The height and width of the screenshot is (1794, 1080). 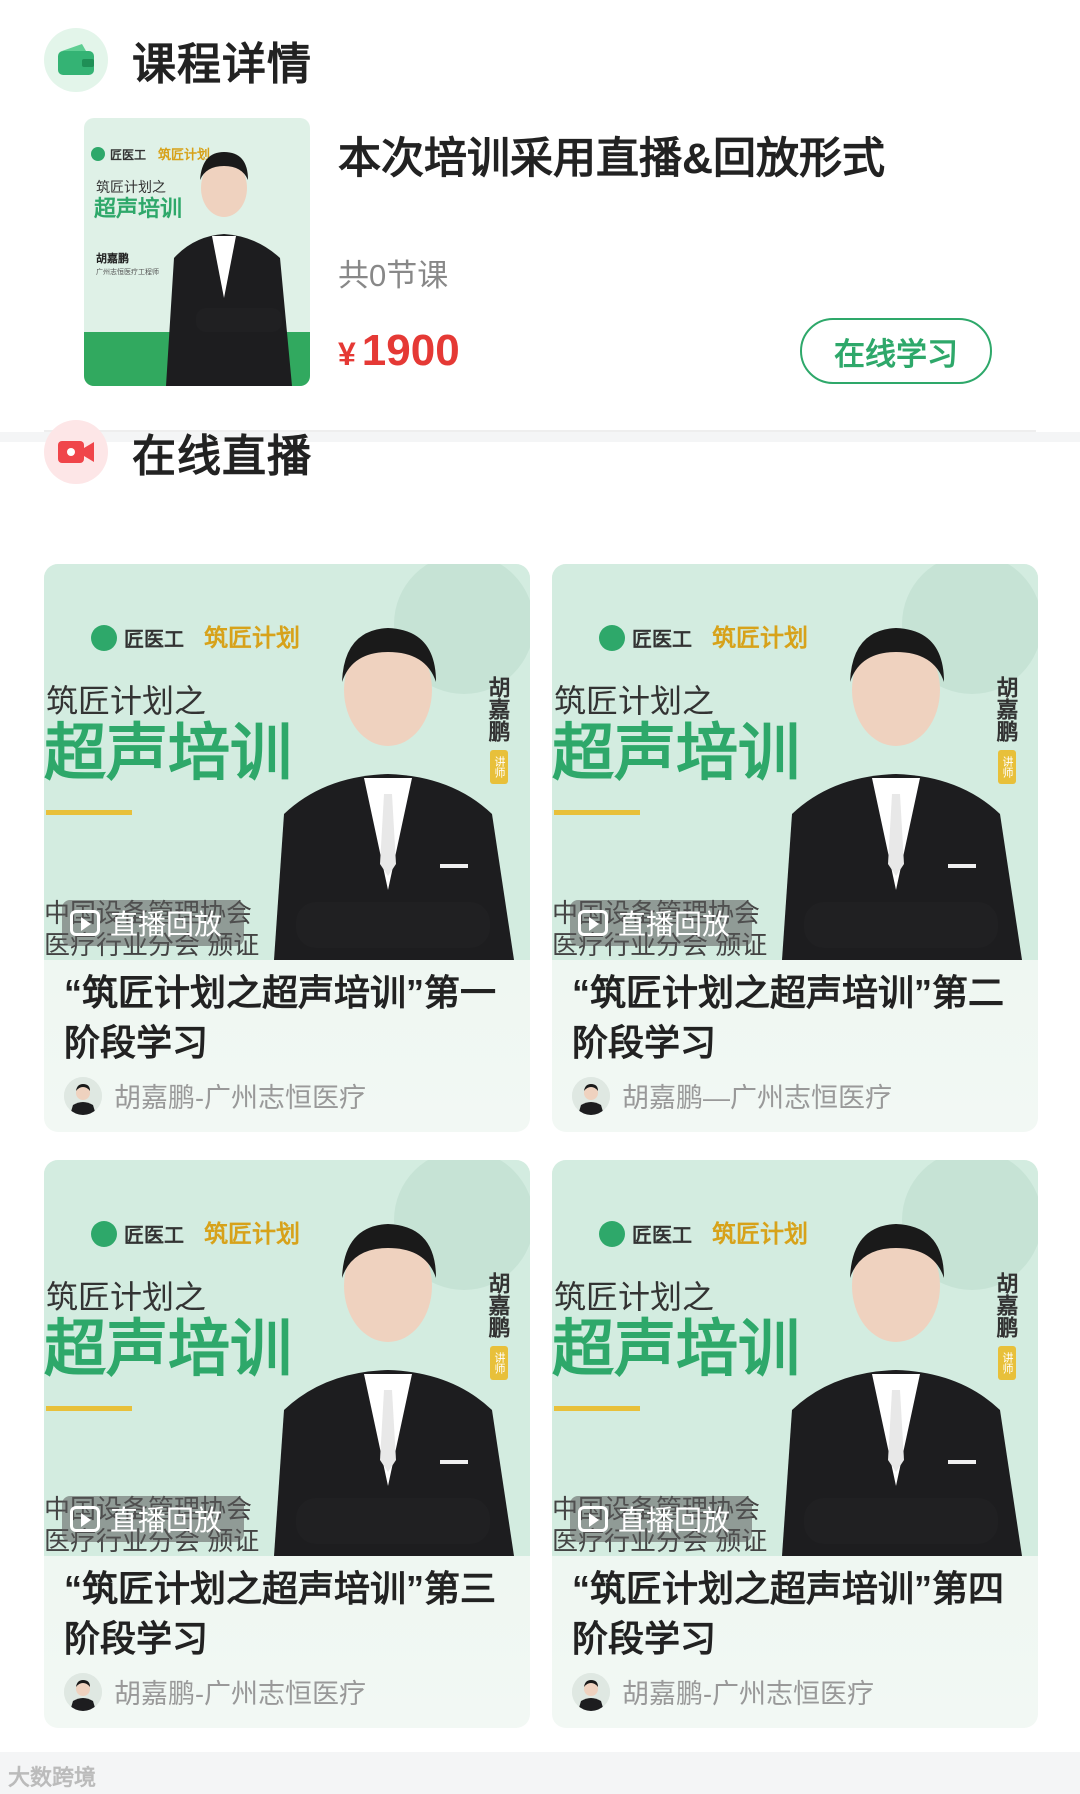 I want to click on cover-plan: 筑匠计划, so click(x=184, y=154).